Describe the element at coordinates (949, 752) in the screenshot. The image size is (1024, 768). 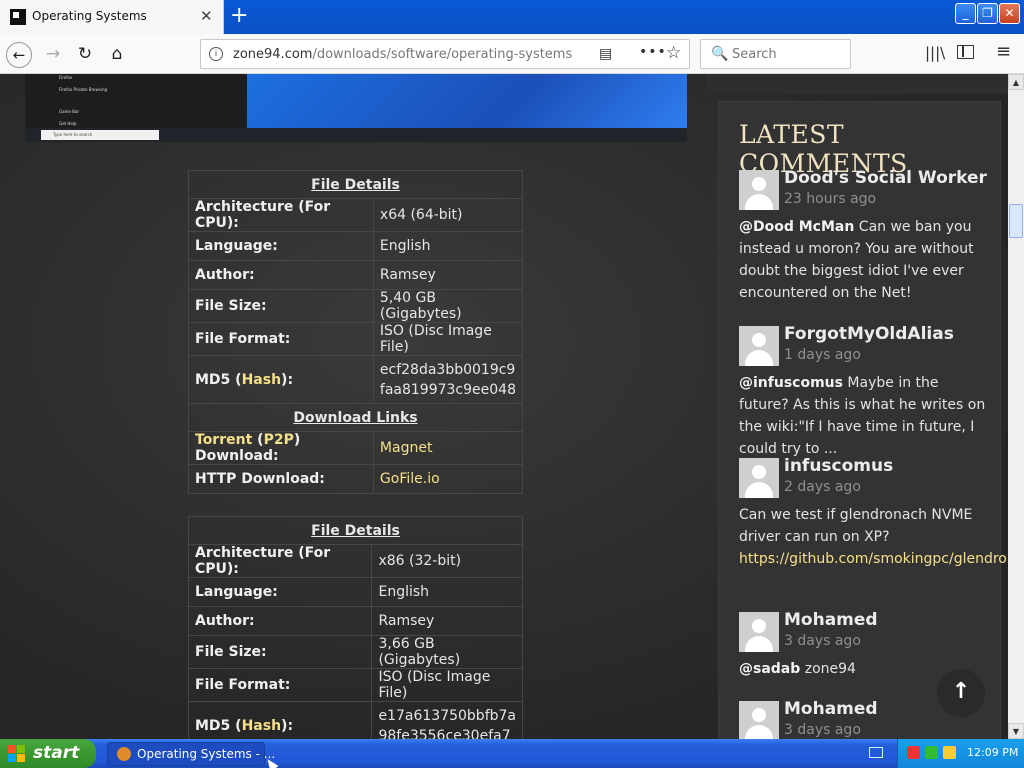
I see `search-tray-icon` at that location.